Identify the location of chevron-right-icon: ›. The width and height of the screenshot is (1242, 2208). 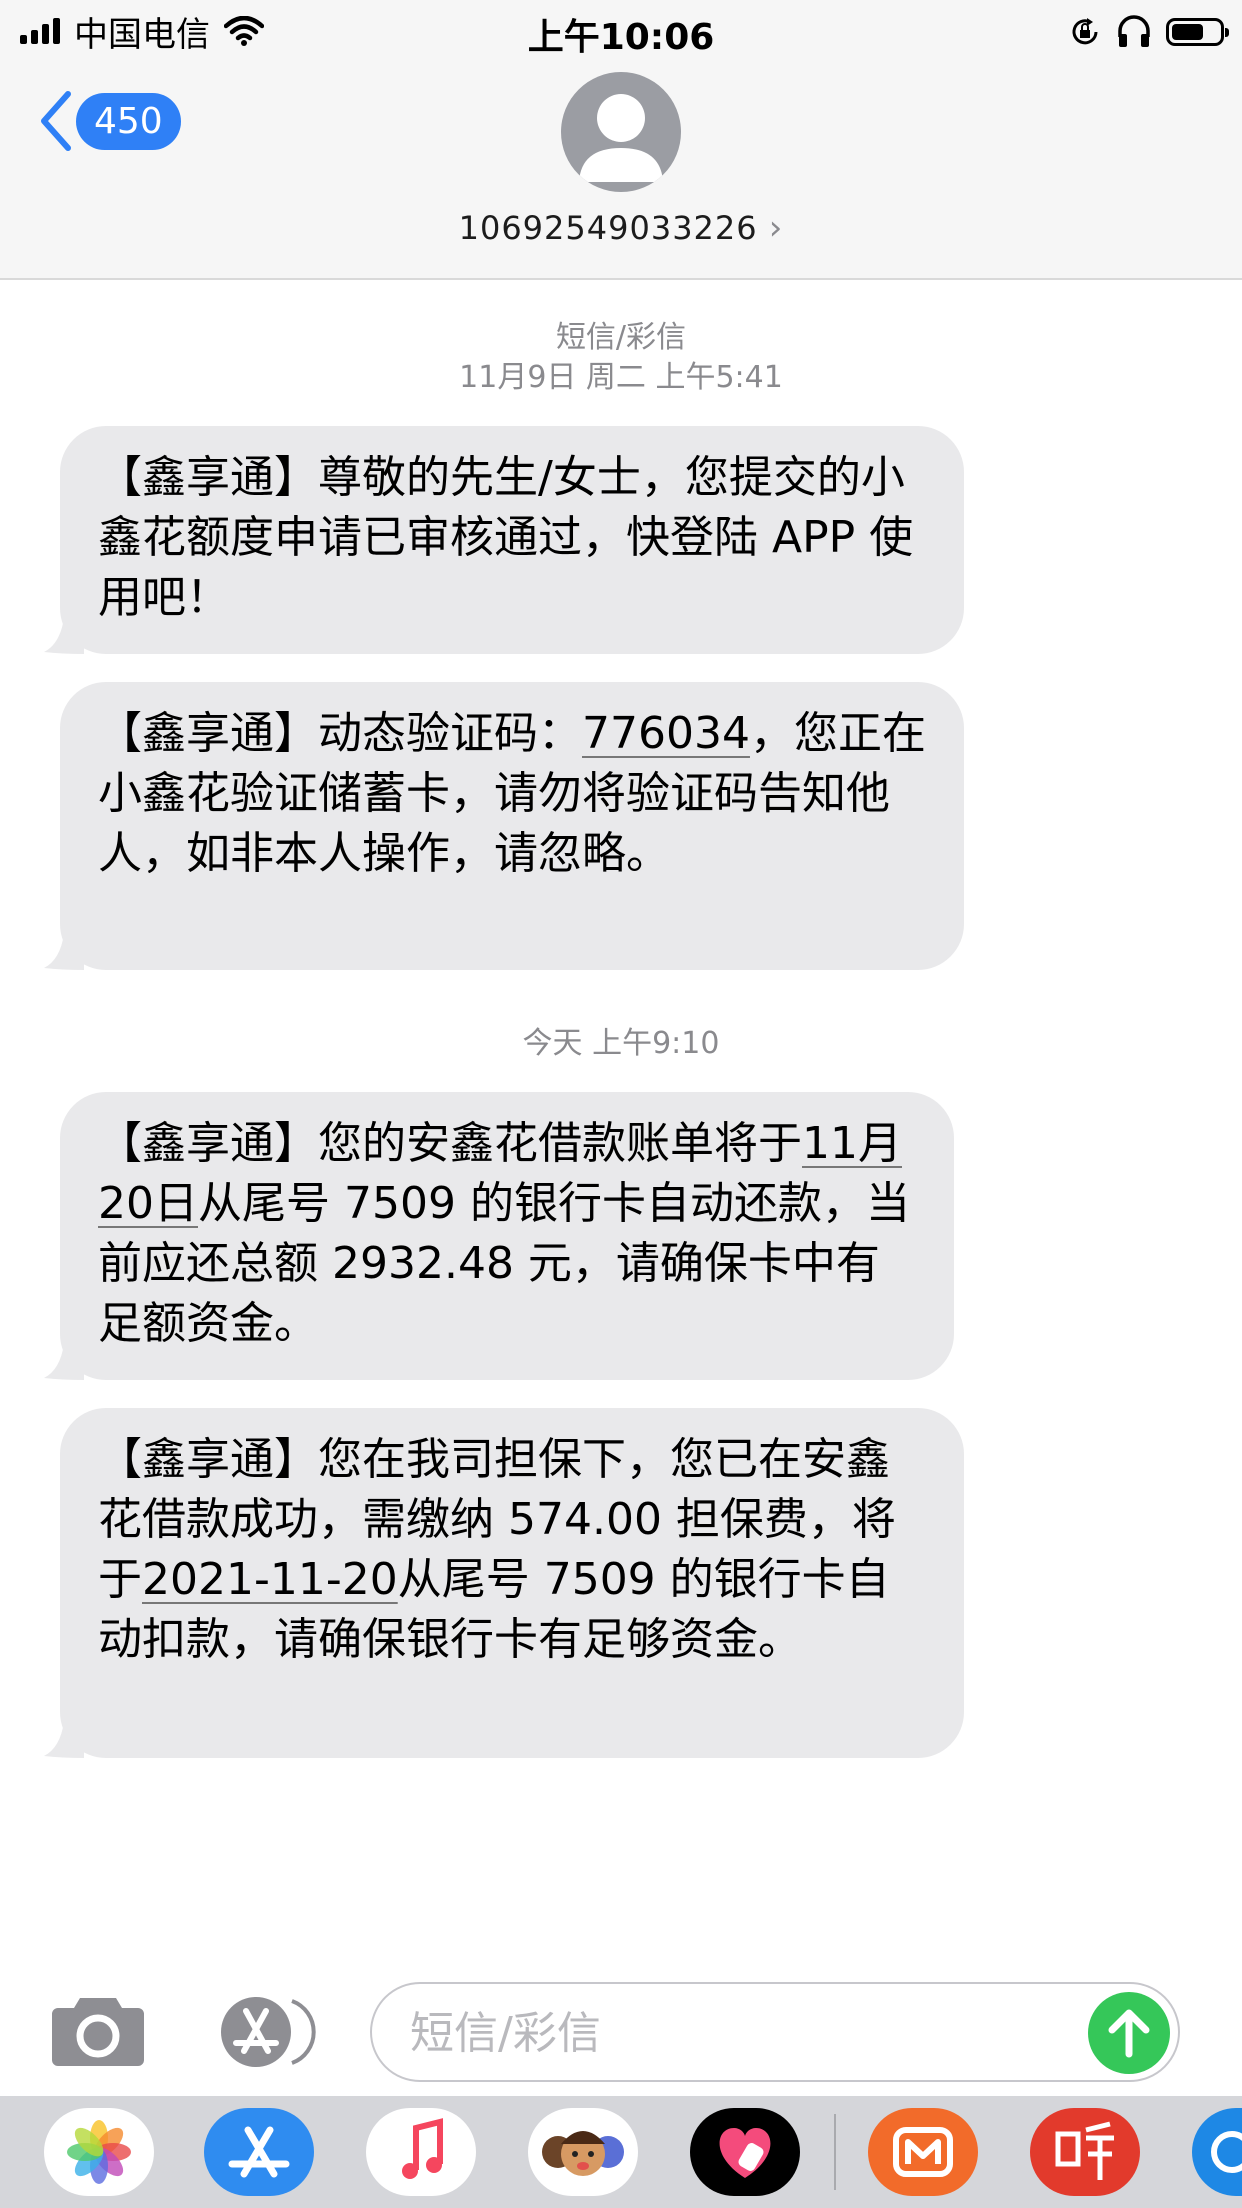
(776, 228).